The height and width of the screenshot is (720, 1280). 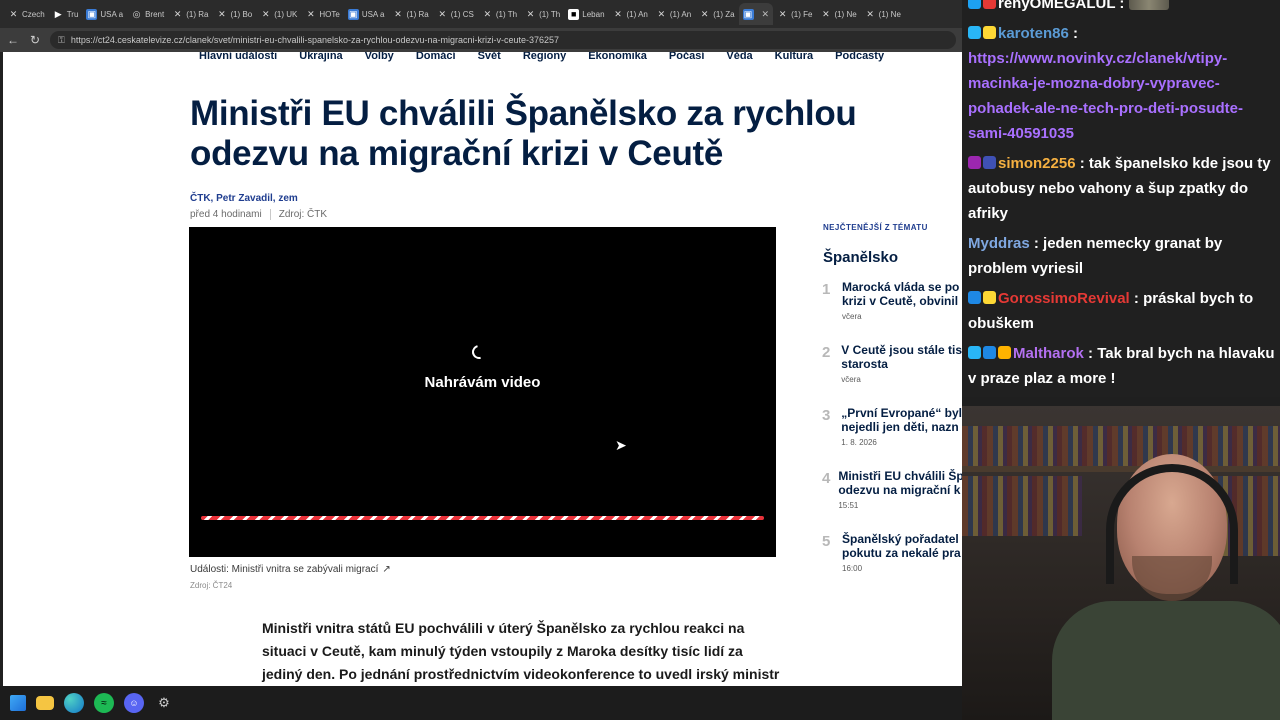 I want to click on settings-icon: ⚙, so click(x=164, y=703).